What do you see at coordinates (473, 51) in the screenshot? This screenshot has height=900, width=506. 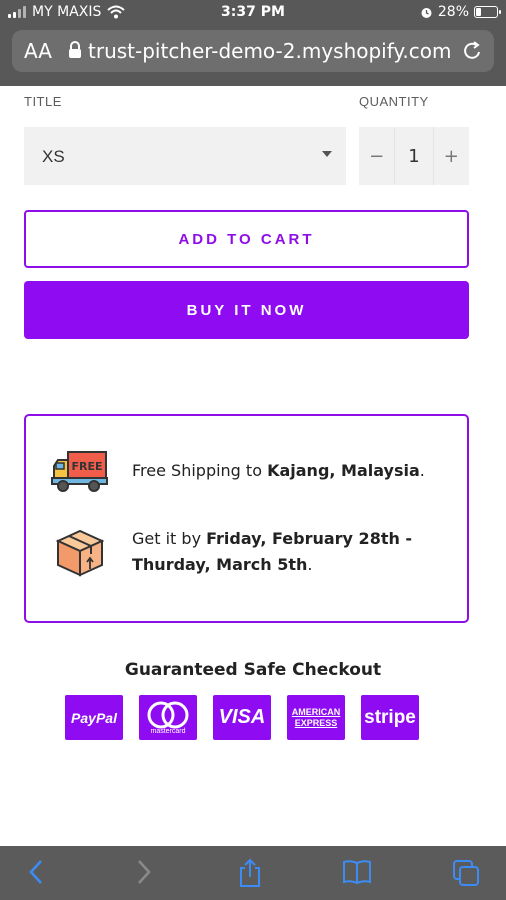 I see `reload-icon` at bounding box center [473, 51].